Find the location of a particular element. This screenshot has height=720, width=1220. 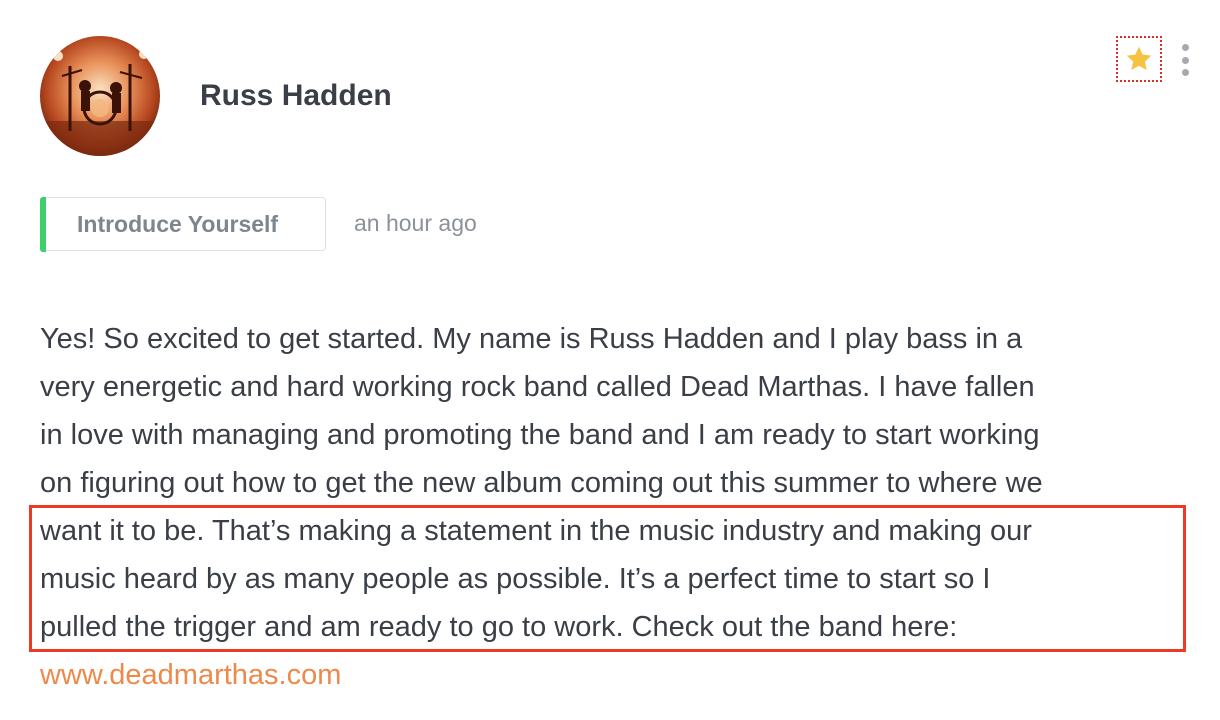

band-website-link: www.deadmarthas.com is located at coordinates (615, 675).